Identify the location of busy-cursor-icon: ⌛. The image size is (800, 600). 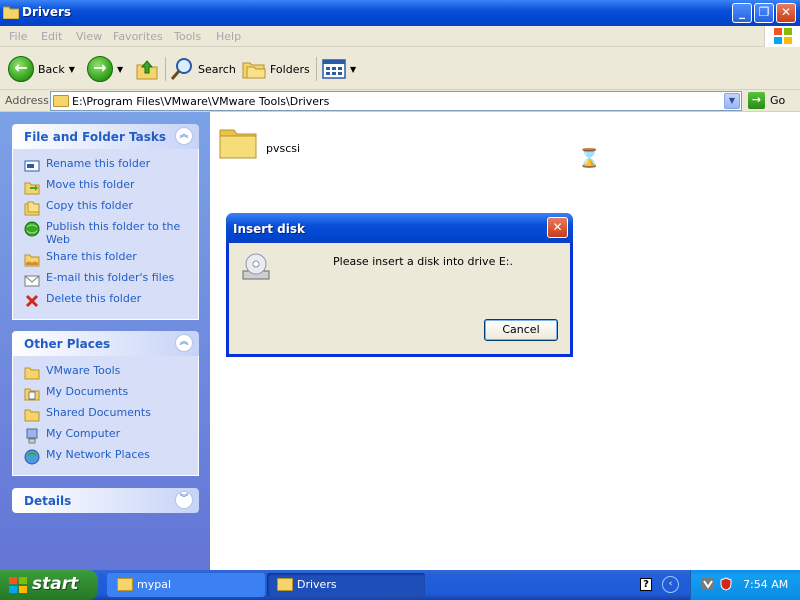
(589, 158).